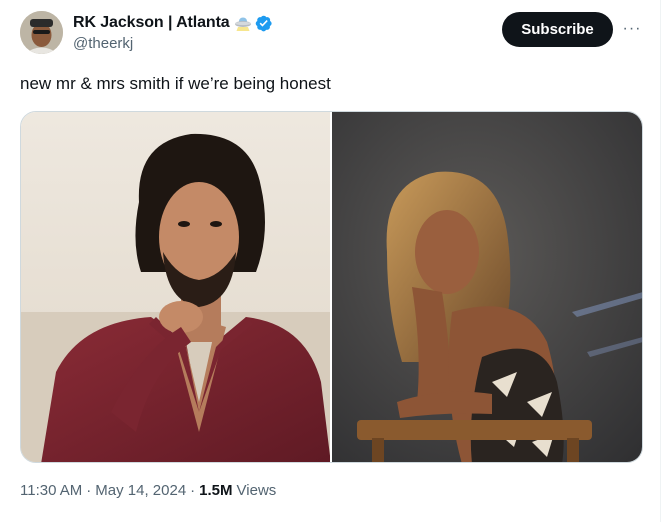  I want to click on avatar, so click(41, 32).